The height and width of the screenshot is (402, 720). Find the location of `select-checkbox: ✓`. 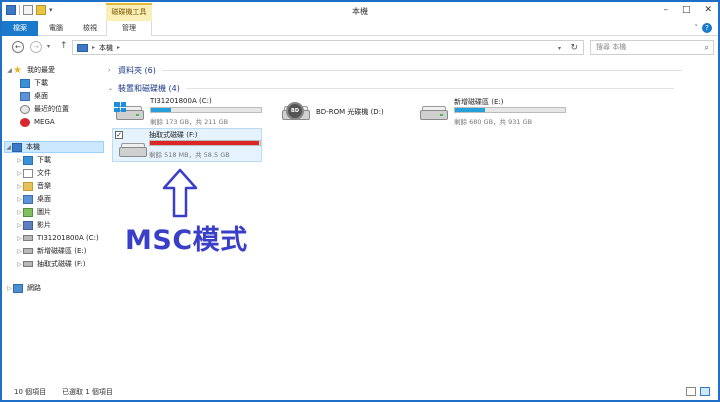

select-checkbox: ✓ is located at coordinates (119, 135).